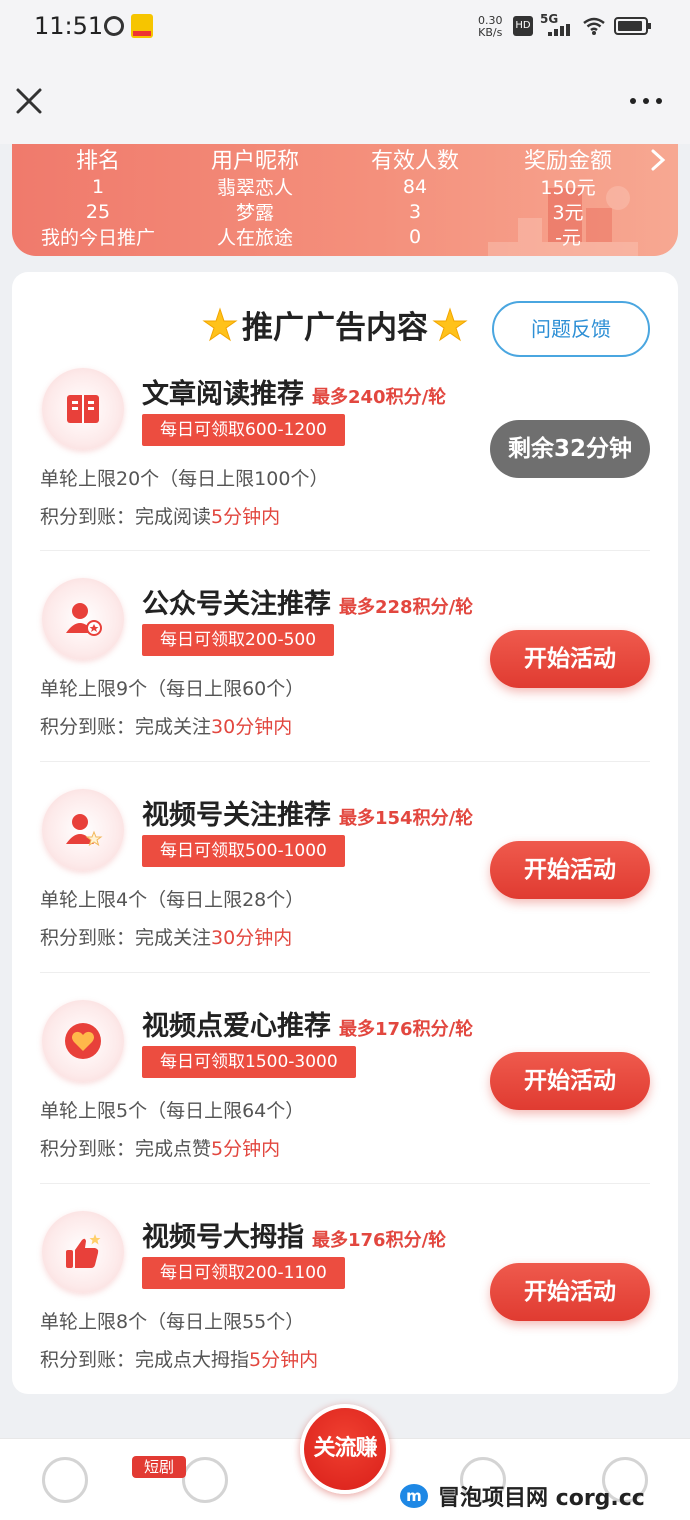 Image resolution: width=690 pixels, height=1520 pixels. What do you see at coordinates (567, 161) in the screenshot?
I see `header-reward: 奖励金额` at bounding box center [567, 161].